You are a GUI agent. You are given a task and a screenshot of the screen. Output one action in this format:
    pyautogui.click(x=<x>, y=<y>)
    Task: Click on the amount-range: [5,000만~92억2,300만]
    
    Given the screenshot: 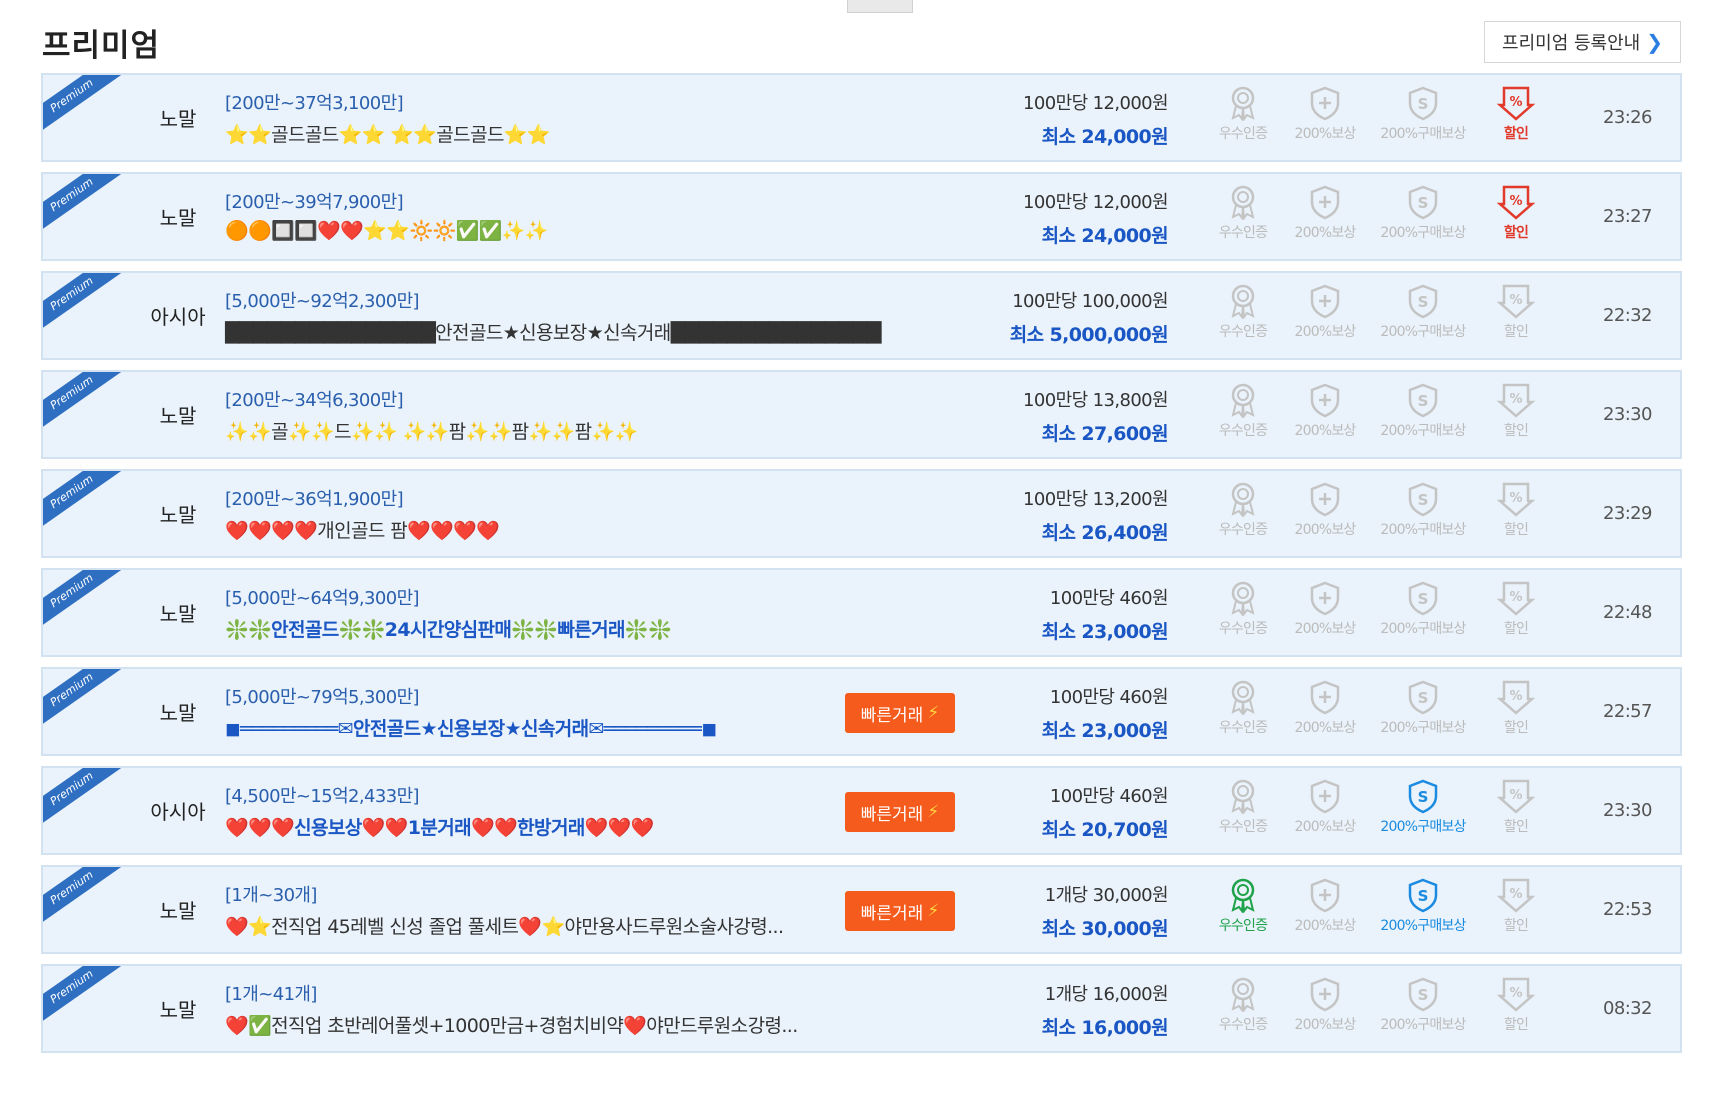 What is the action you would take?
    pyautogui.click(x=322, y=301)
    